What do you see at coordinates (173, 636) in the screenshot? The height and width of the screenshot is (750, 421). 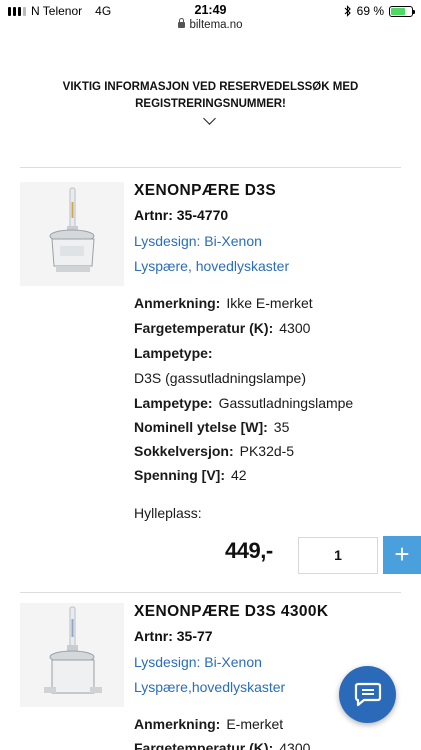 I see `product-article-number: Artnr: 35-77` at bounding box center [173, 636].